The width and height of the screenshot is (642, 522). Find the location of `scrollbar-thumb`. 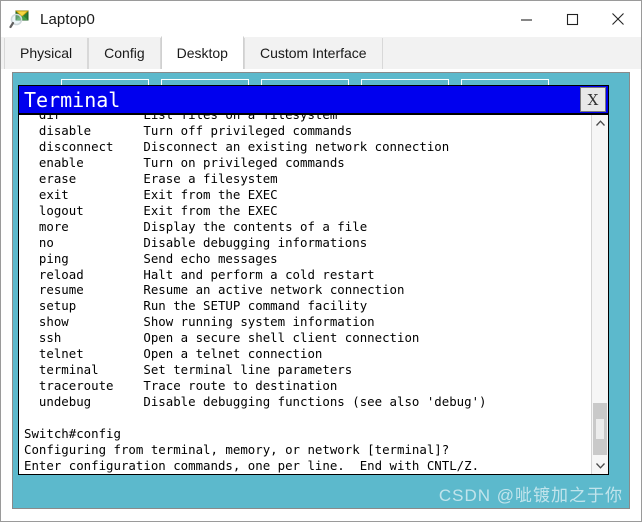

scrollbar-thumb is located at coordinates (600, 429).